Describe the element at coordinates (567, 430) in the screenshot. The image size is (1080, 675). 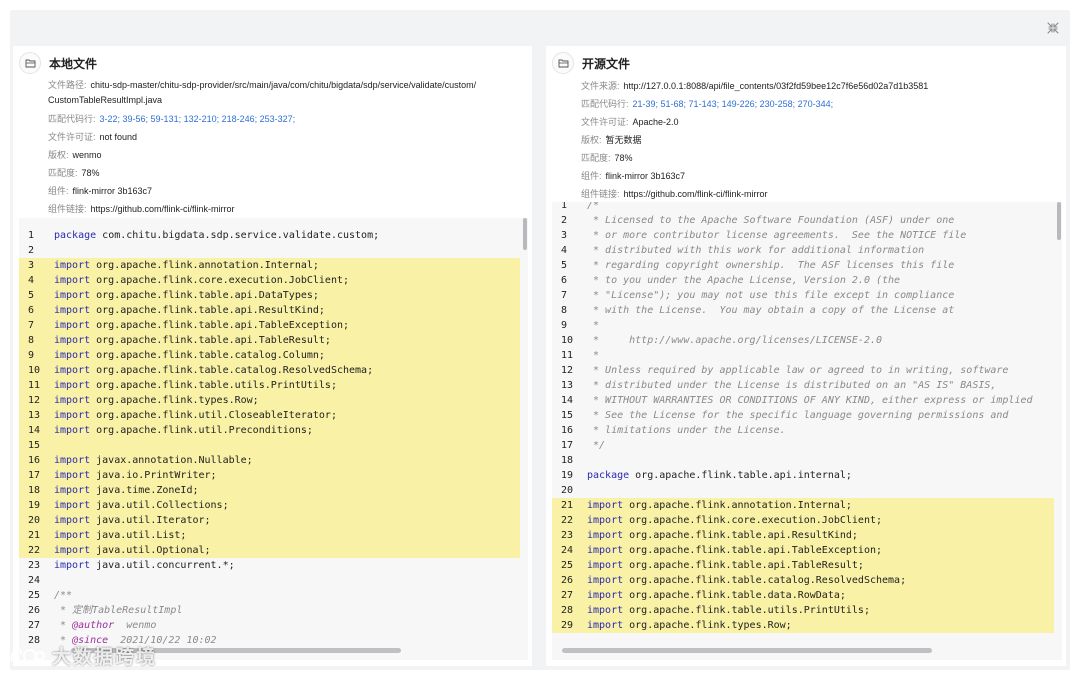
I see `line-number: 16` at that location.